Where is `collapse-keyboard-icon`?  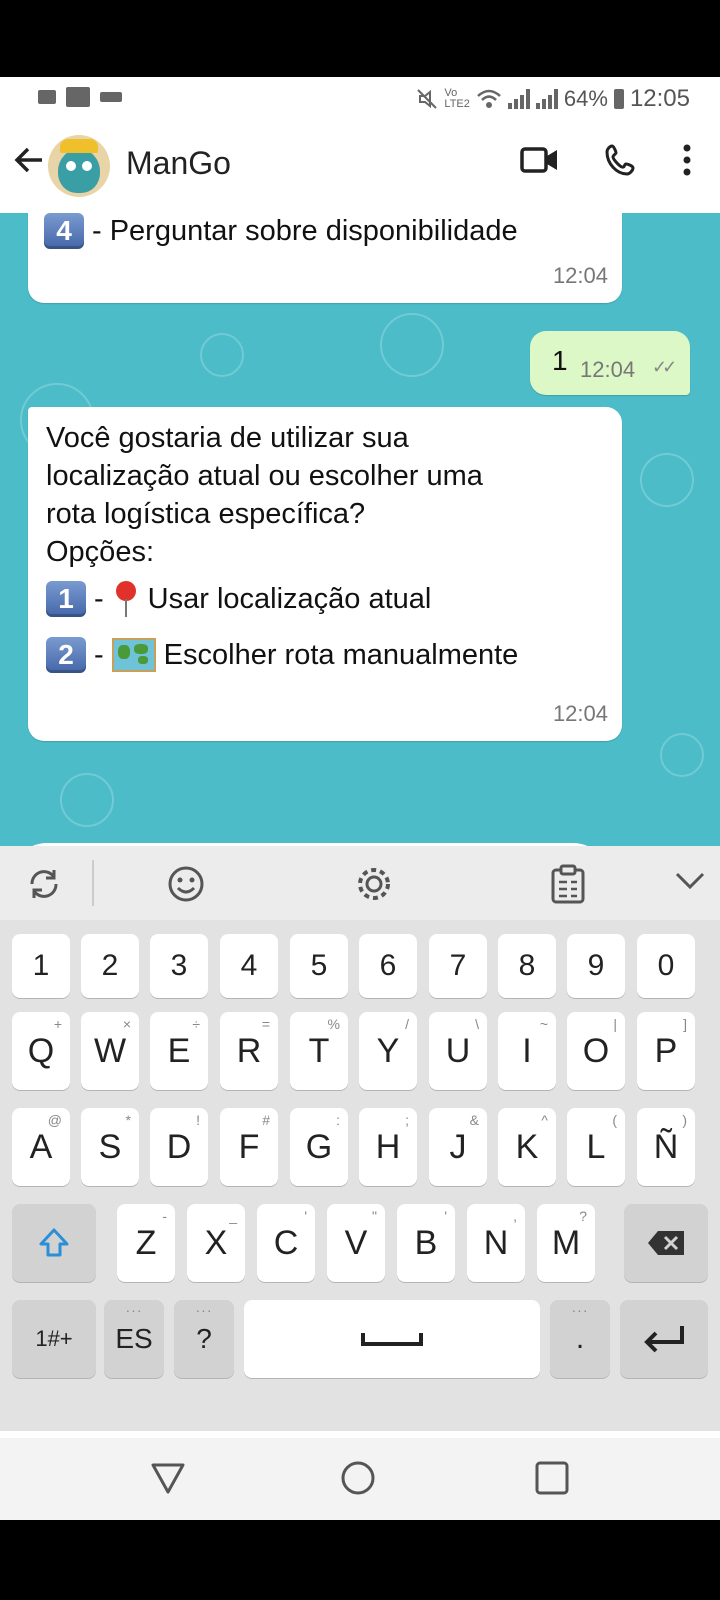 collapse-keyboard-icon is located at coordinates (690, 881).